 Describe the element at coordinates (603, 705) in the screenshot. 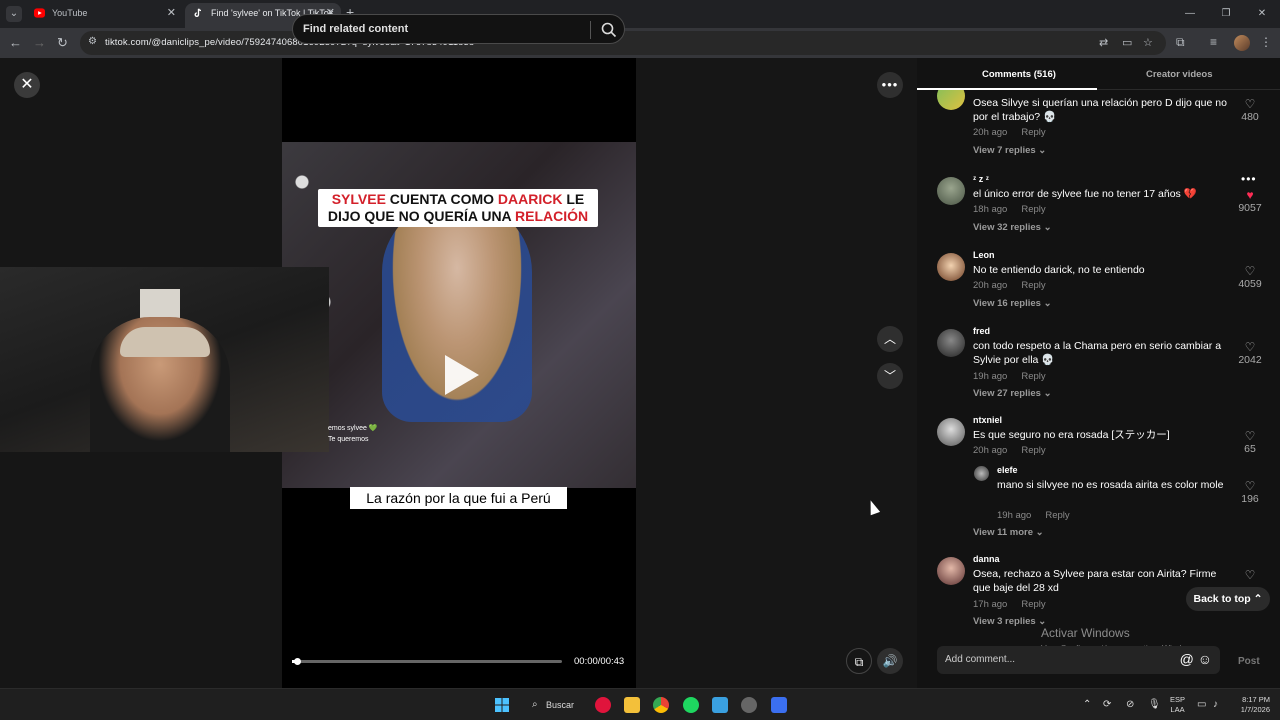

I see `app-icon-opera` at that location.